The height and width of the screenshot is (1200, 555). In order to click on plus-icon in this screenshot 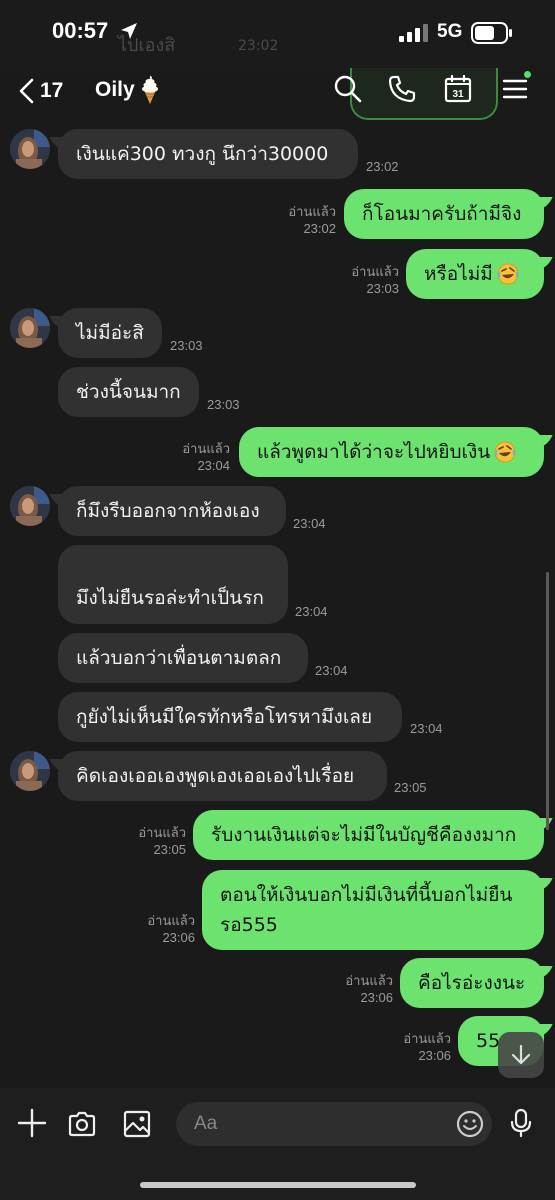, I will do `click(32, 1123)`.